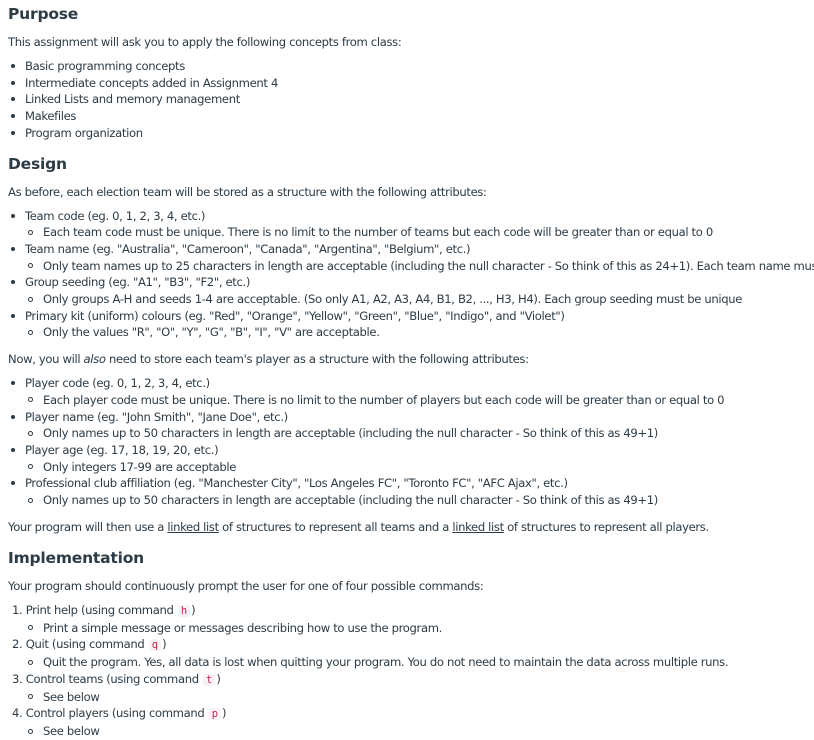 The image size is (814, 740). Describe the element at coordinates (119, 713) in the screenshot. I see `command-item: 4. Control players (using command p)` at that location.